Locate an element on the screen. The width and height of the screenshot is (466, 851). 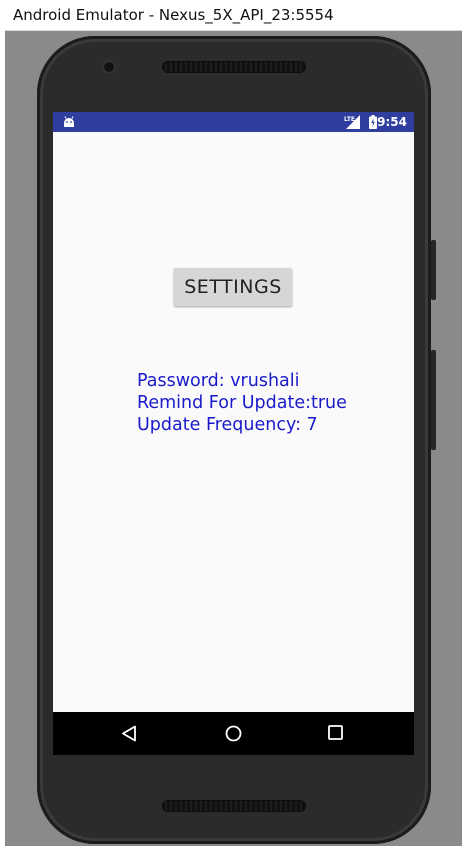
bottom-speaker is located at coordinates (234, 806).